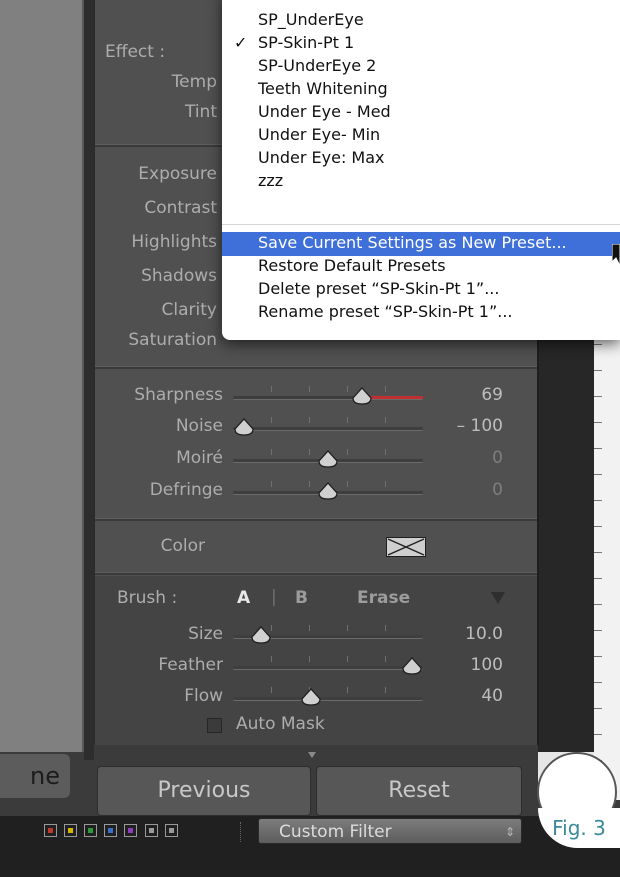 The height and width of the screenshot is (877, 620). I want to click on size-slider, so click(328, 634).